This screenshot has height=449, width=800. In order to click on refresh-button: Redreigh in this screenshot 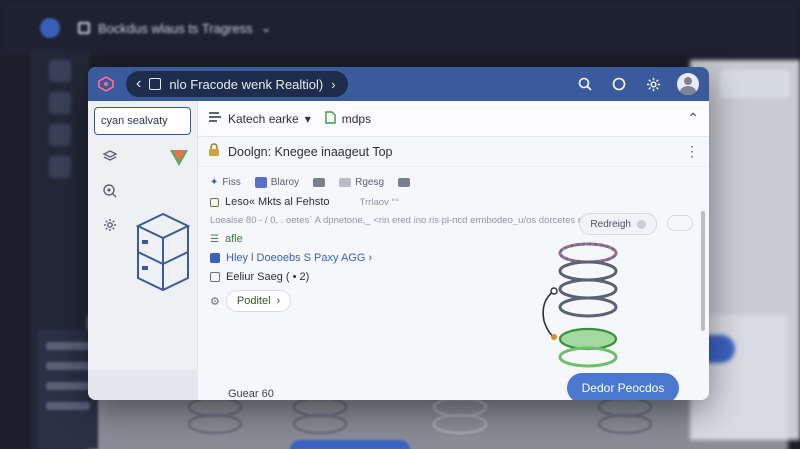, I will do `click(618, 224)`.